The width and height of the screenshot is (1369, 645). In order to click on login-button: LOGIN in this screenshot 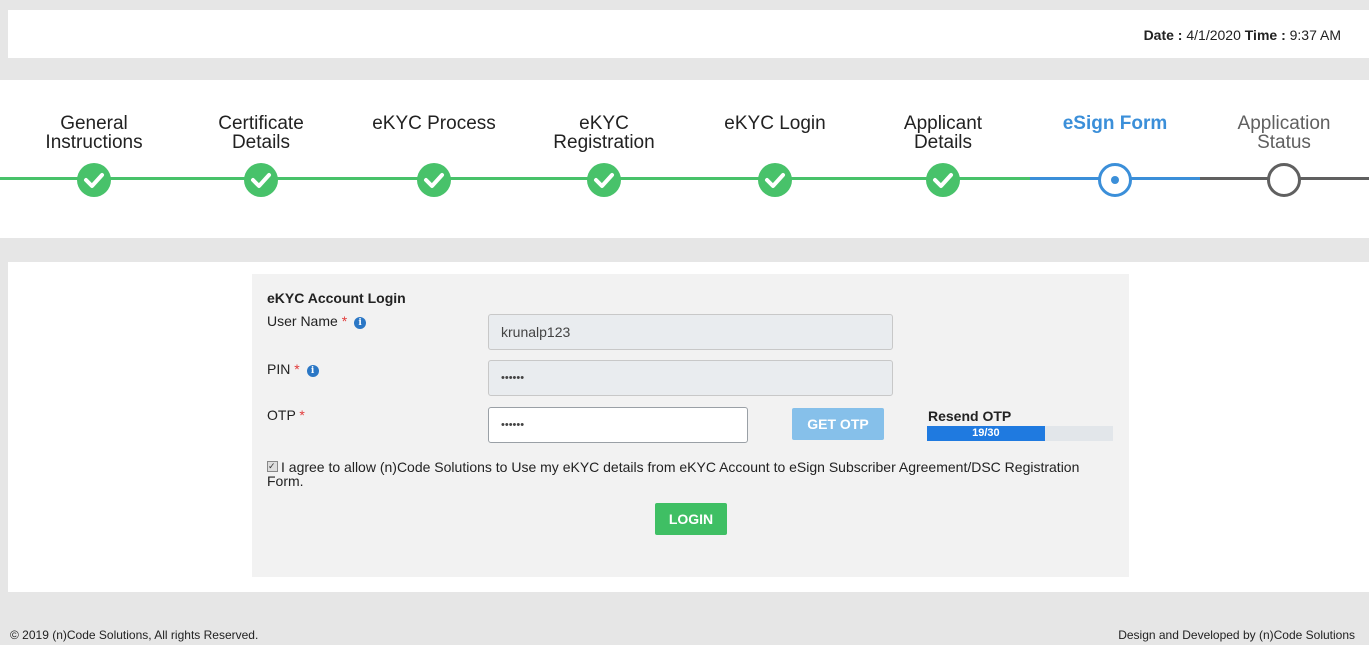, I will do `click(691, 519)`.